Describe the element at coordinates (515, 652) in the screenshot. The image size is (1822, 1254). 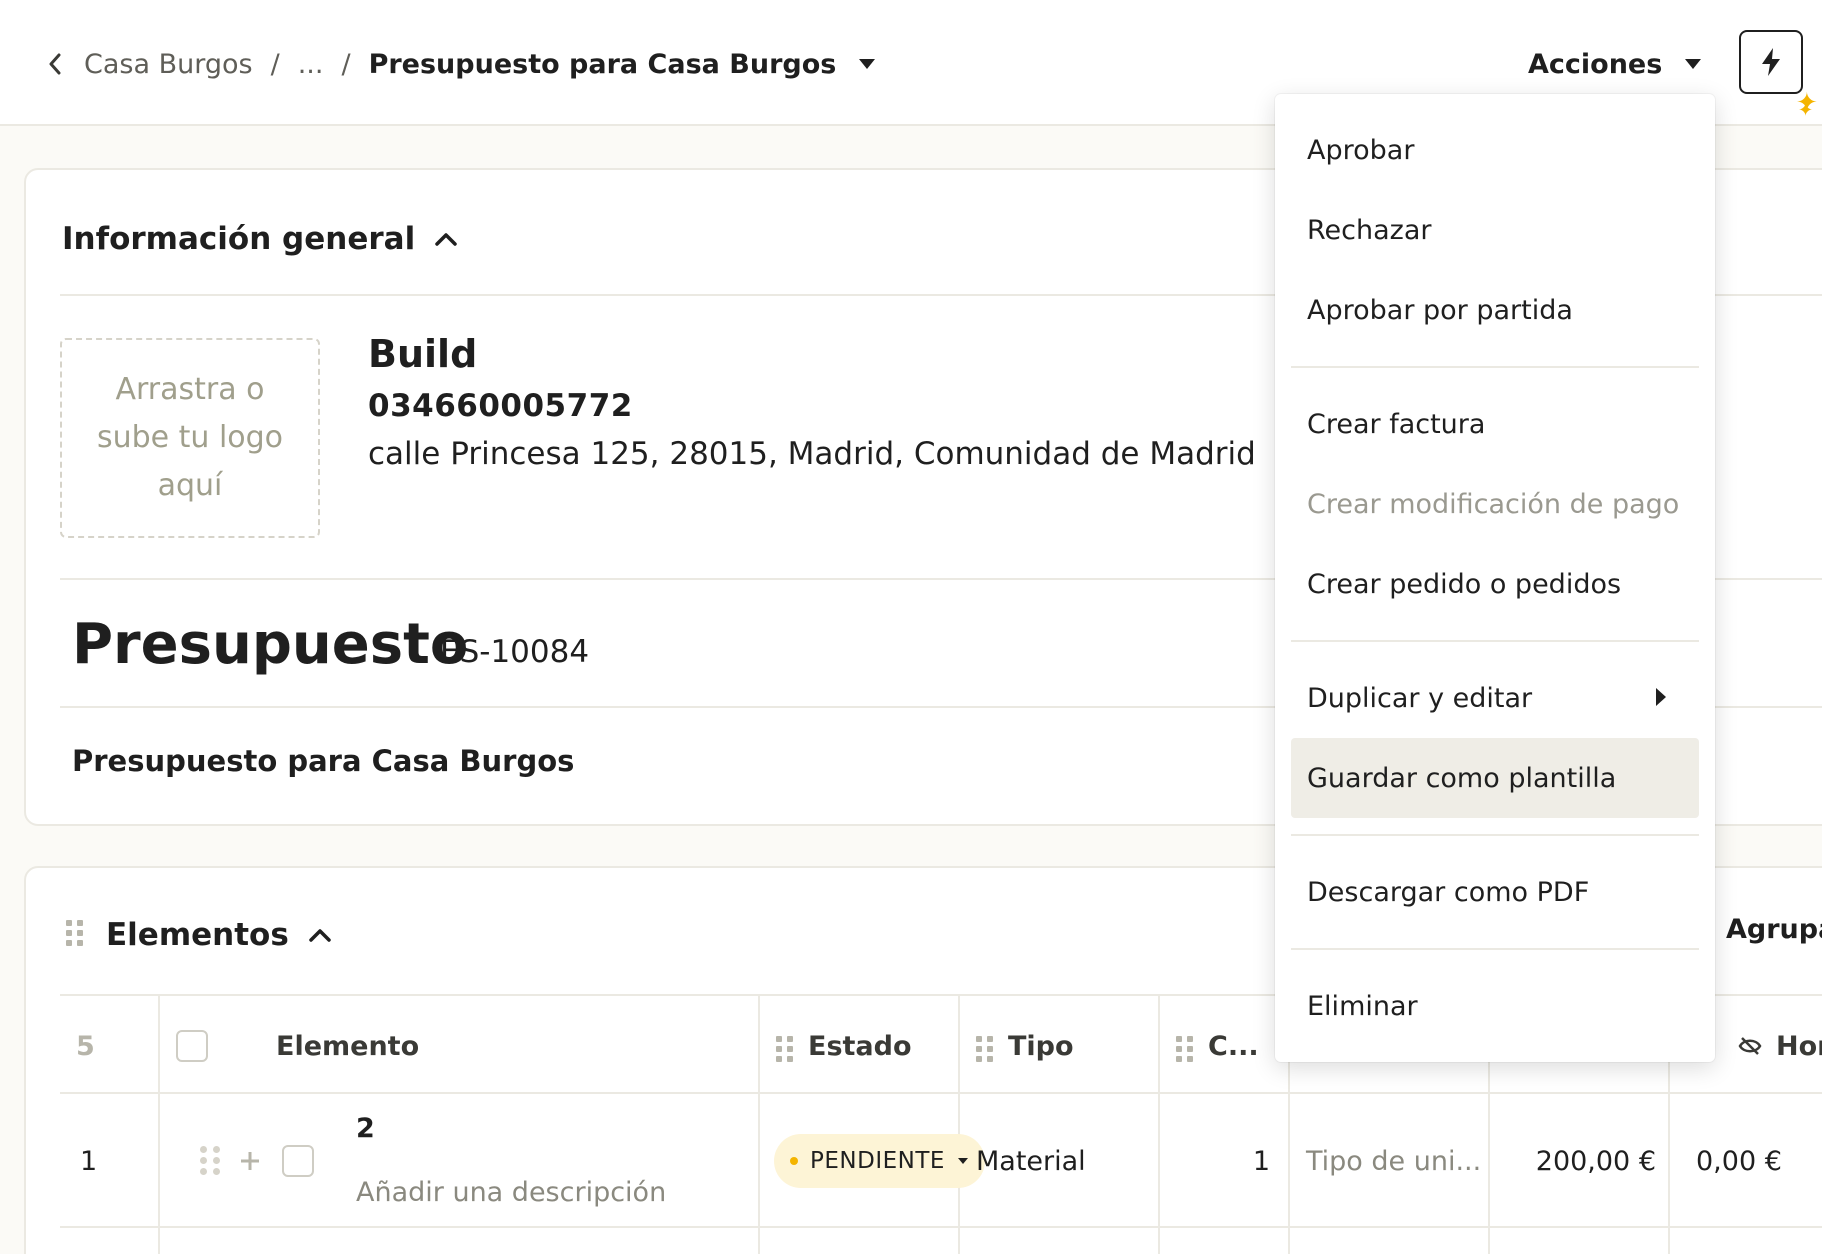
I see `document-number: ES-10084` at that location.